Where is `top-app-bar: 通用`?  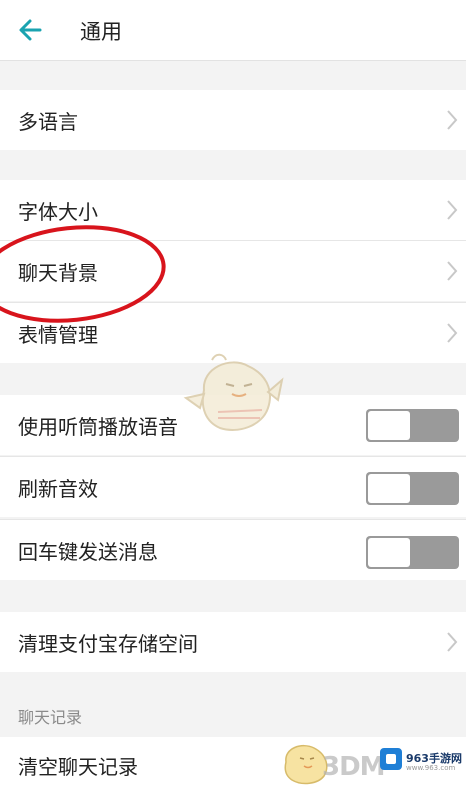 top-app-bar: 通用 is located at coordinates (233, 30).